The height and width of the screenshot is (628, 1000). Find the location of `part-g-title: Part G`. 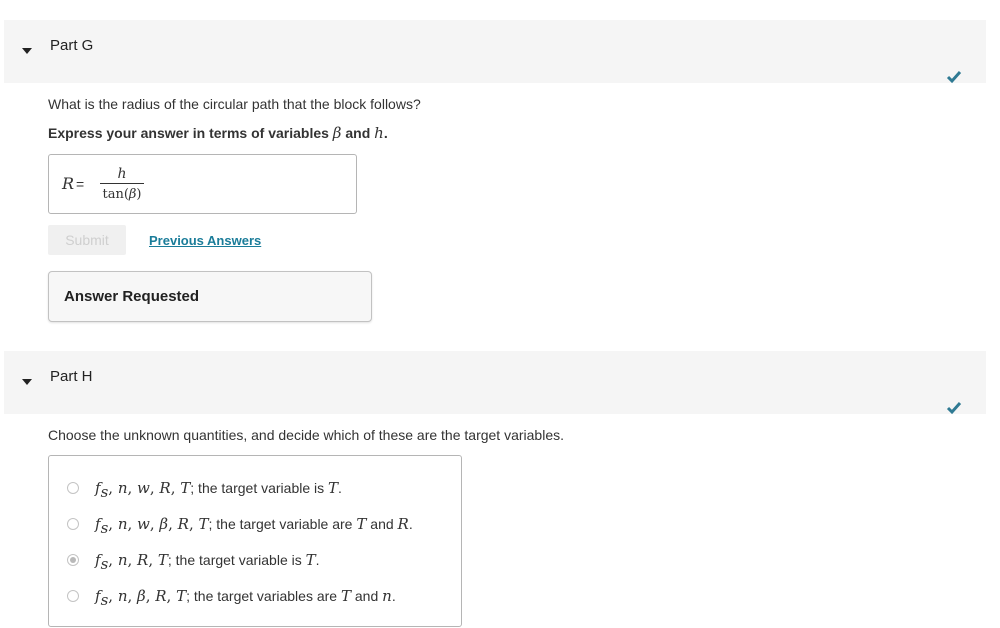

part-g-title: Part G is located at coordinates (72, 45).